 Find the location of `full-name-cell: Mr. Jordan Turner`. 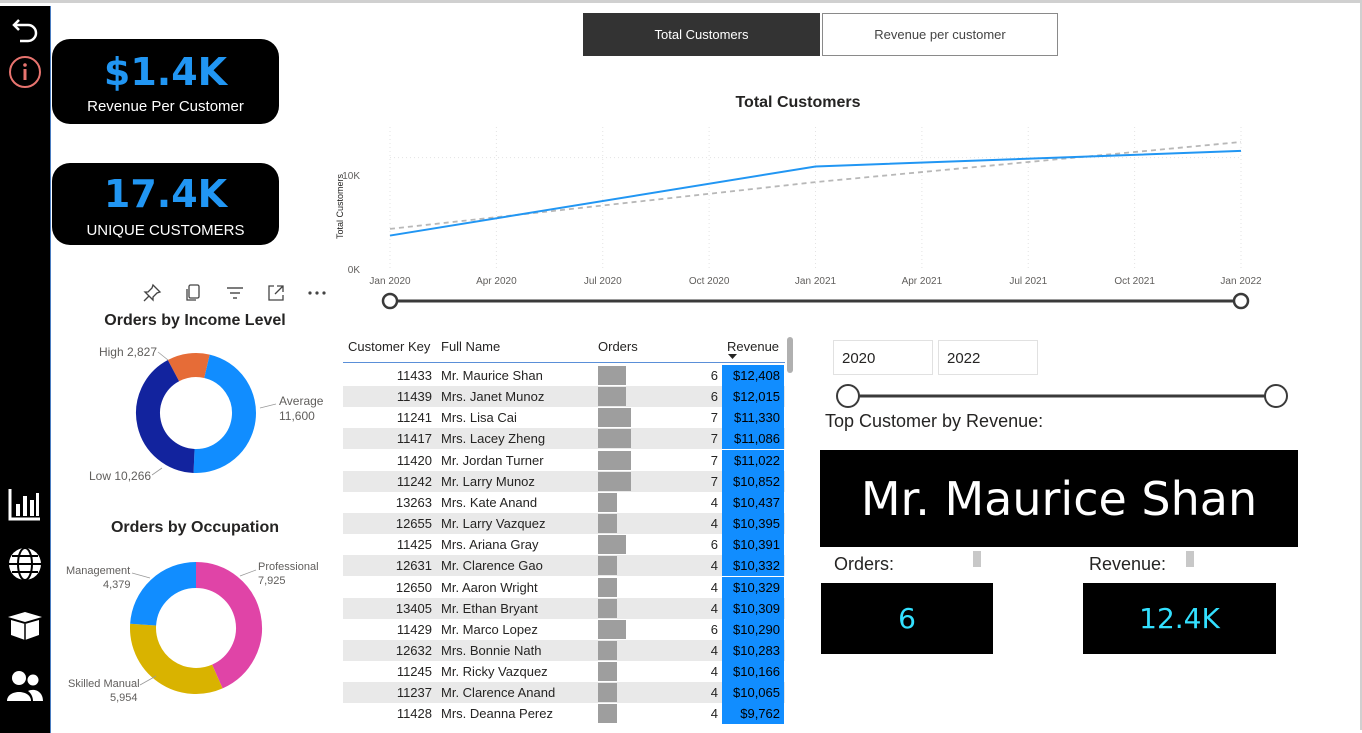

full-name-cell: Mr. Jordan Turner is located at coordinates (492, 460).